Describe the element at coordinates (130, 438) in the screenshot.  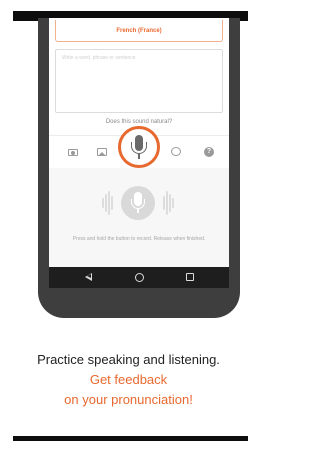
I see `bottom-border` at that location.